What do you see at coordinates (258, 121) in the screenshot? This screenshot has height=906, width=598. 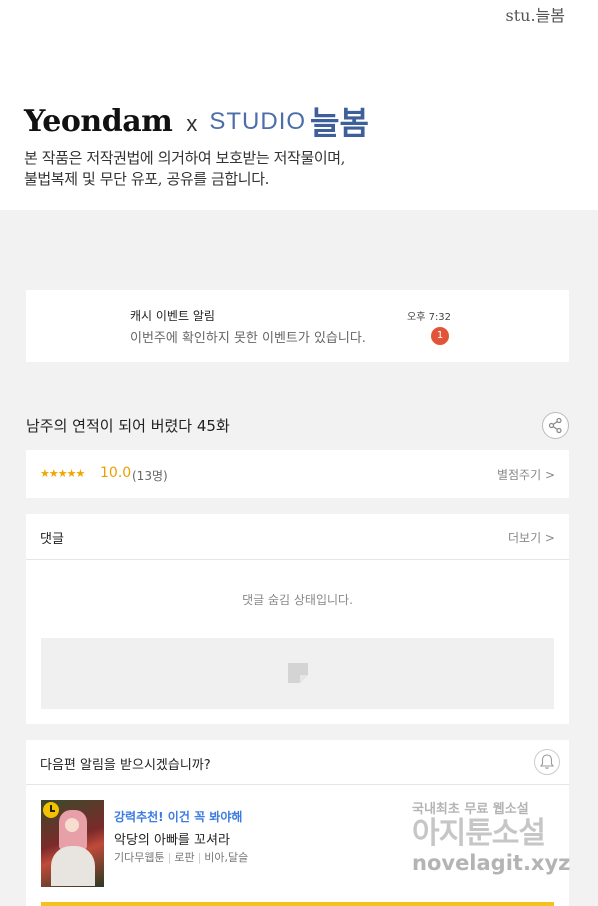 I see `studio-logo: STUDIO` at bounding box center [258, 121].